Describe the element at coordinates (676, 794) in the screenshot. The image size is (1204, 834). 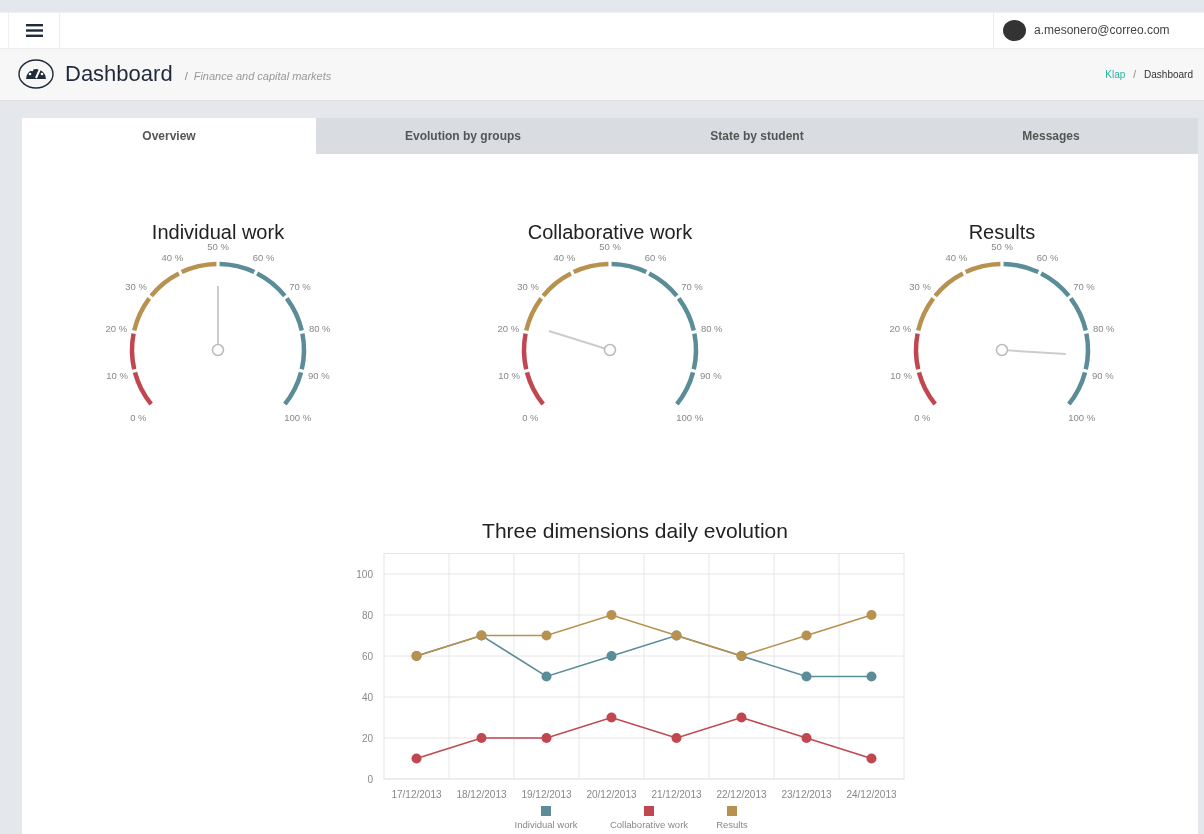
I see `x-axis-label: 21/12/2013` at that location.